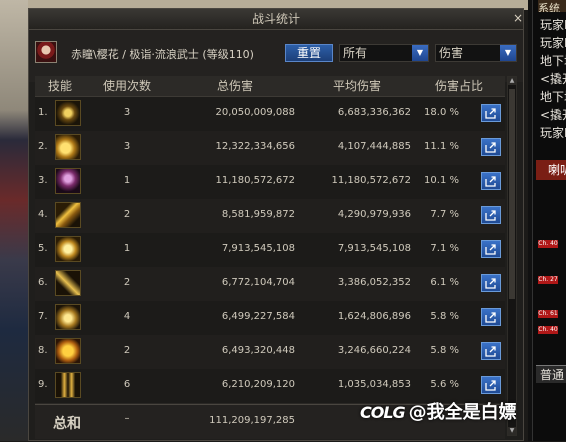 This screenshot has width=566, height=442. I want to click on row-total-damage: 6,210,209,120, so click(258, 384).